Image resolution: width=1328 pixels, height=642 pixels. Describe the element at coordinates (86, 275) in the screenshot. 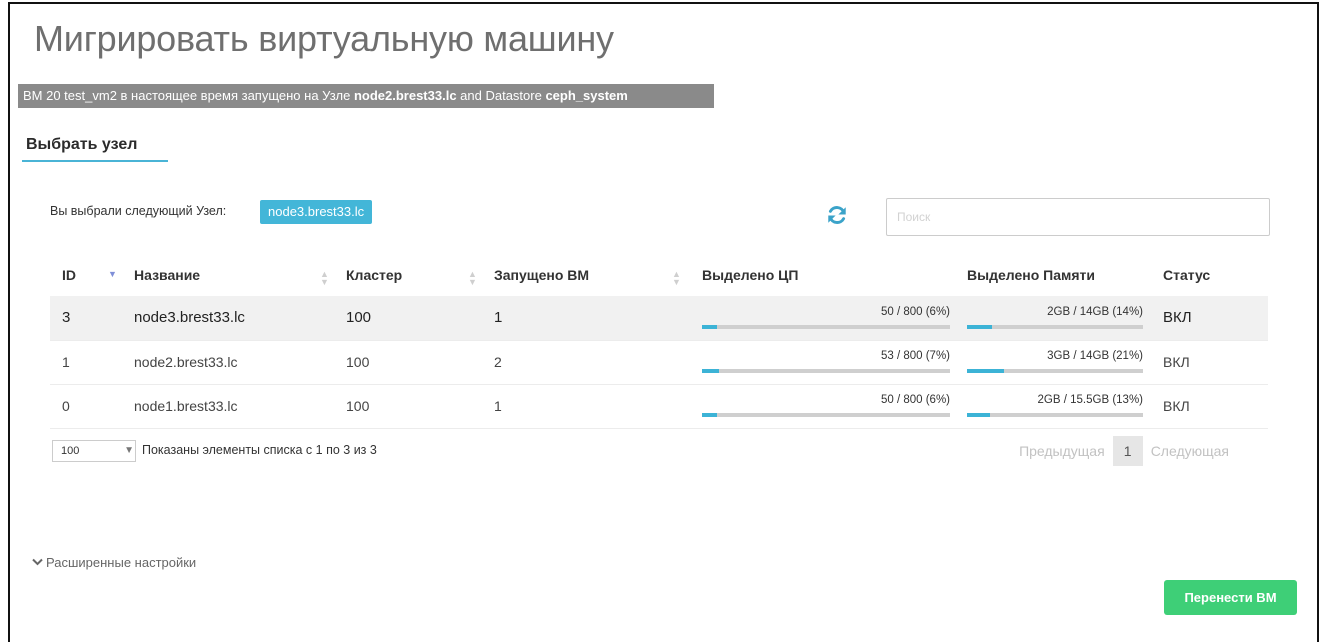

I see `column-header-id: ID ▼` at that location.